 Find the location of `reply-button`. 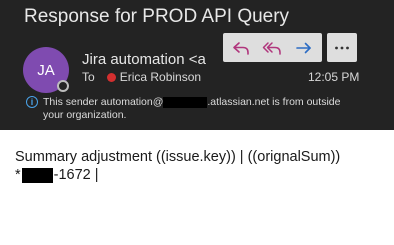

reply-button is located at coordinates (241, 47).